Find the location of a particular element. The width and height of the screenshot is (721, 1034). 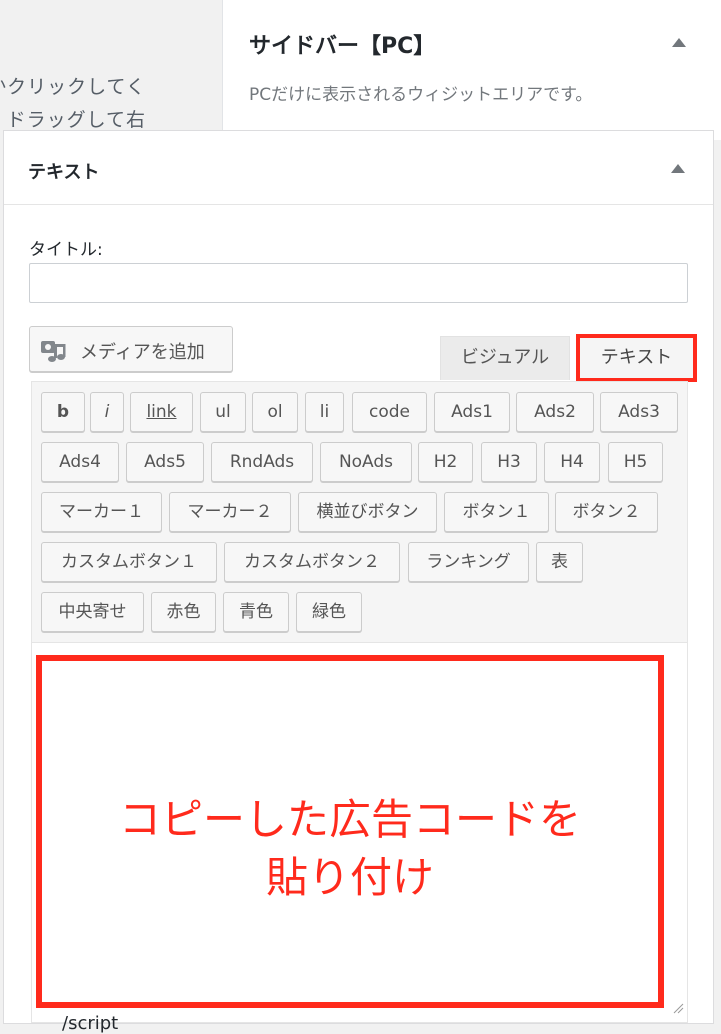

tab-visual: ビジュアル is located at coordinates (505, 358).